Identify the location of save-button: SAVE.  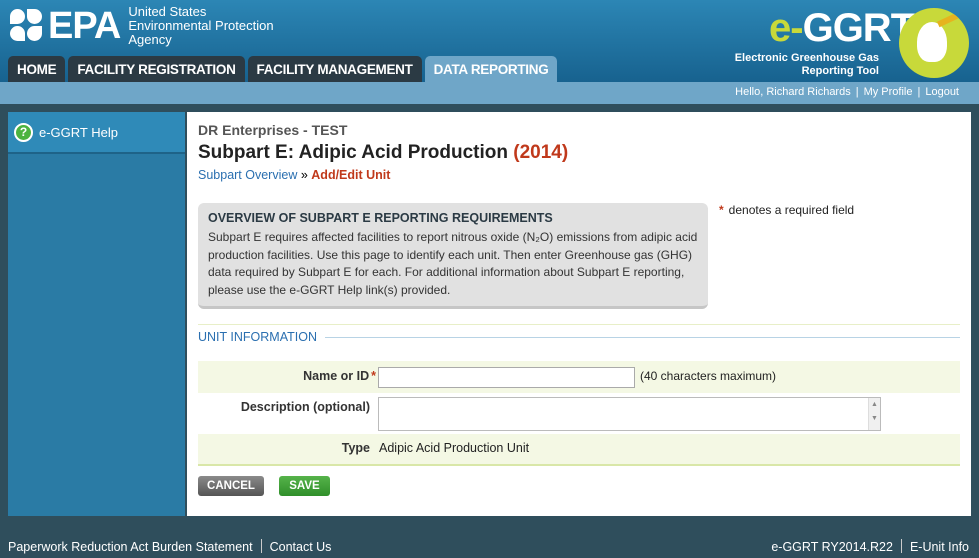
(304, 486).